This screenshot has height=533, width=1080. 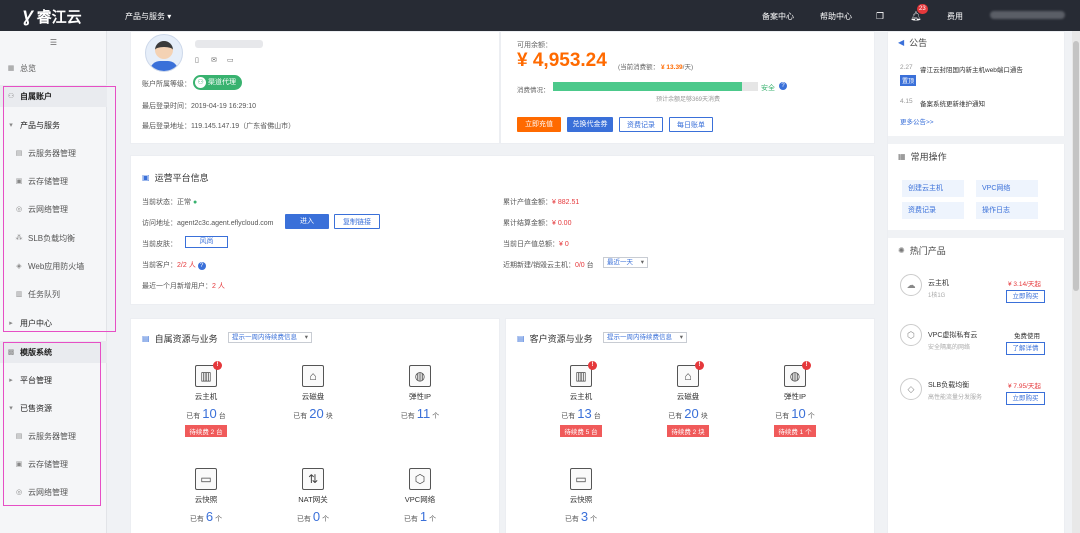 I want to click on top-navbar: Ɣ 睿江云 产品与服务 ▾ 备案中心 帮助中心 ❐ 🔔︎ 23 费用, so click(x=540, y=15).